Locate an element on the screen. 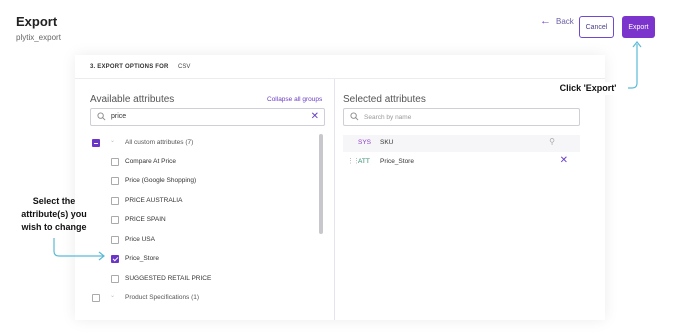  available-attributes-title: Available attributes is located at coordinates (132, 99).